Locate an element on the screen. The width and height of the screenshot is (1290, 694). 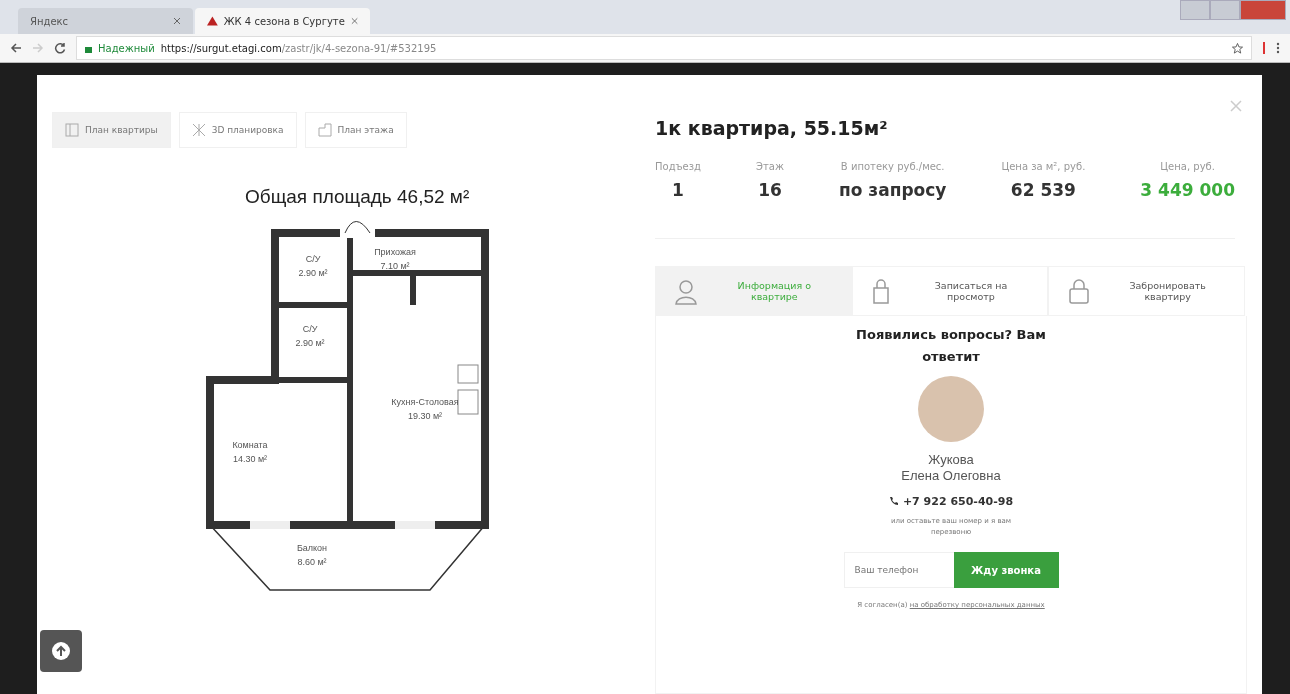
security-label: Надежный is located at coordinates (126, 48).